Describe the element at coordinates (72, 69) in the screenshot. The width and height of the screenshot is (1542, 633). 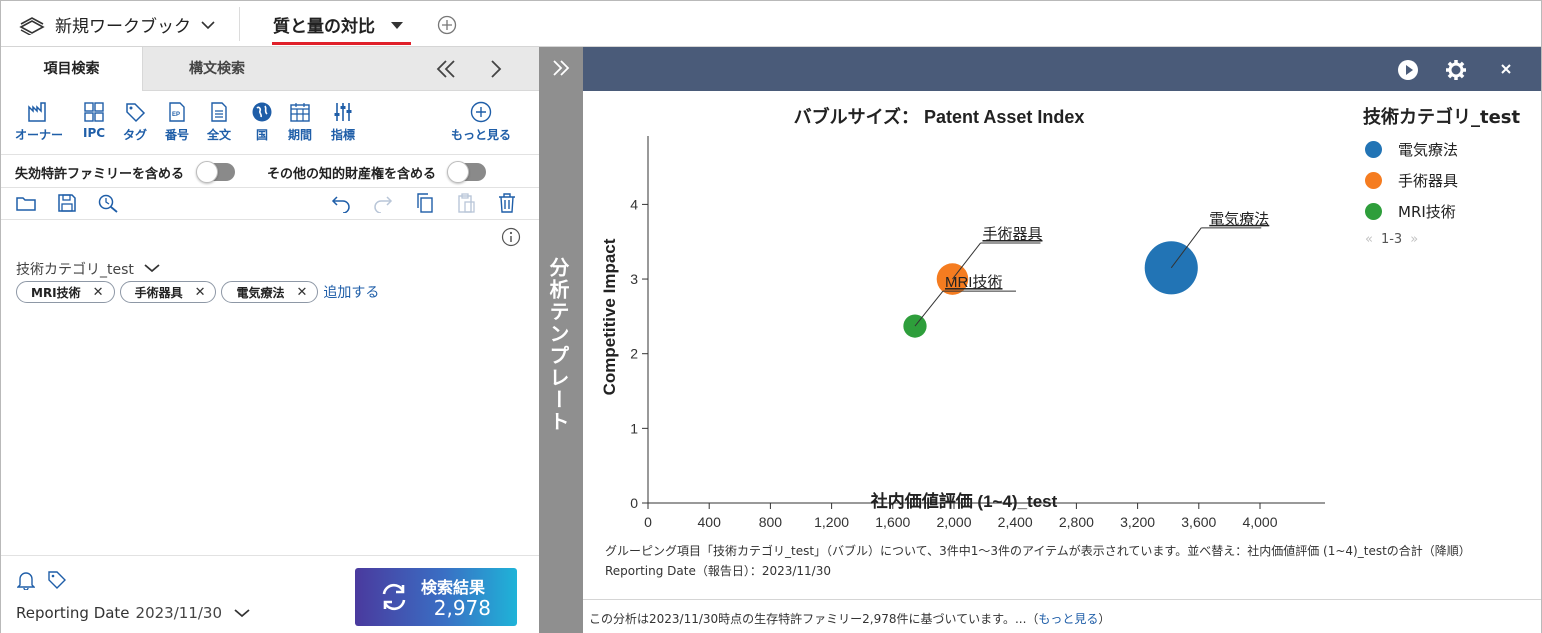
I see `tab-field-search: 項目検索` at that location.